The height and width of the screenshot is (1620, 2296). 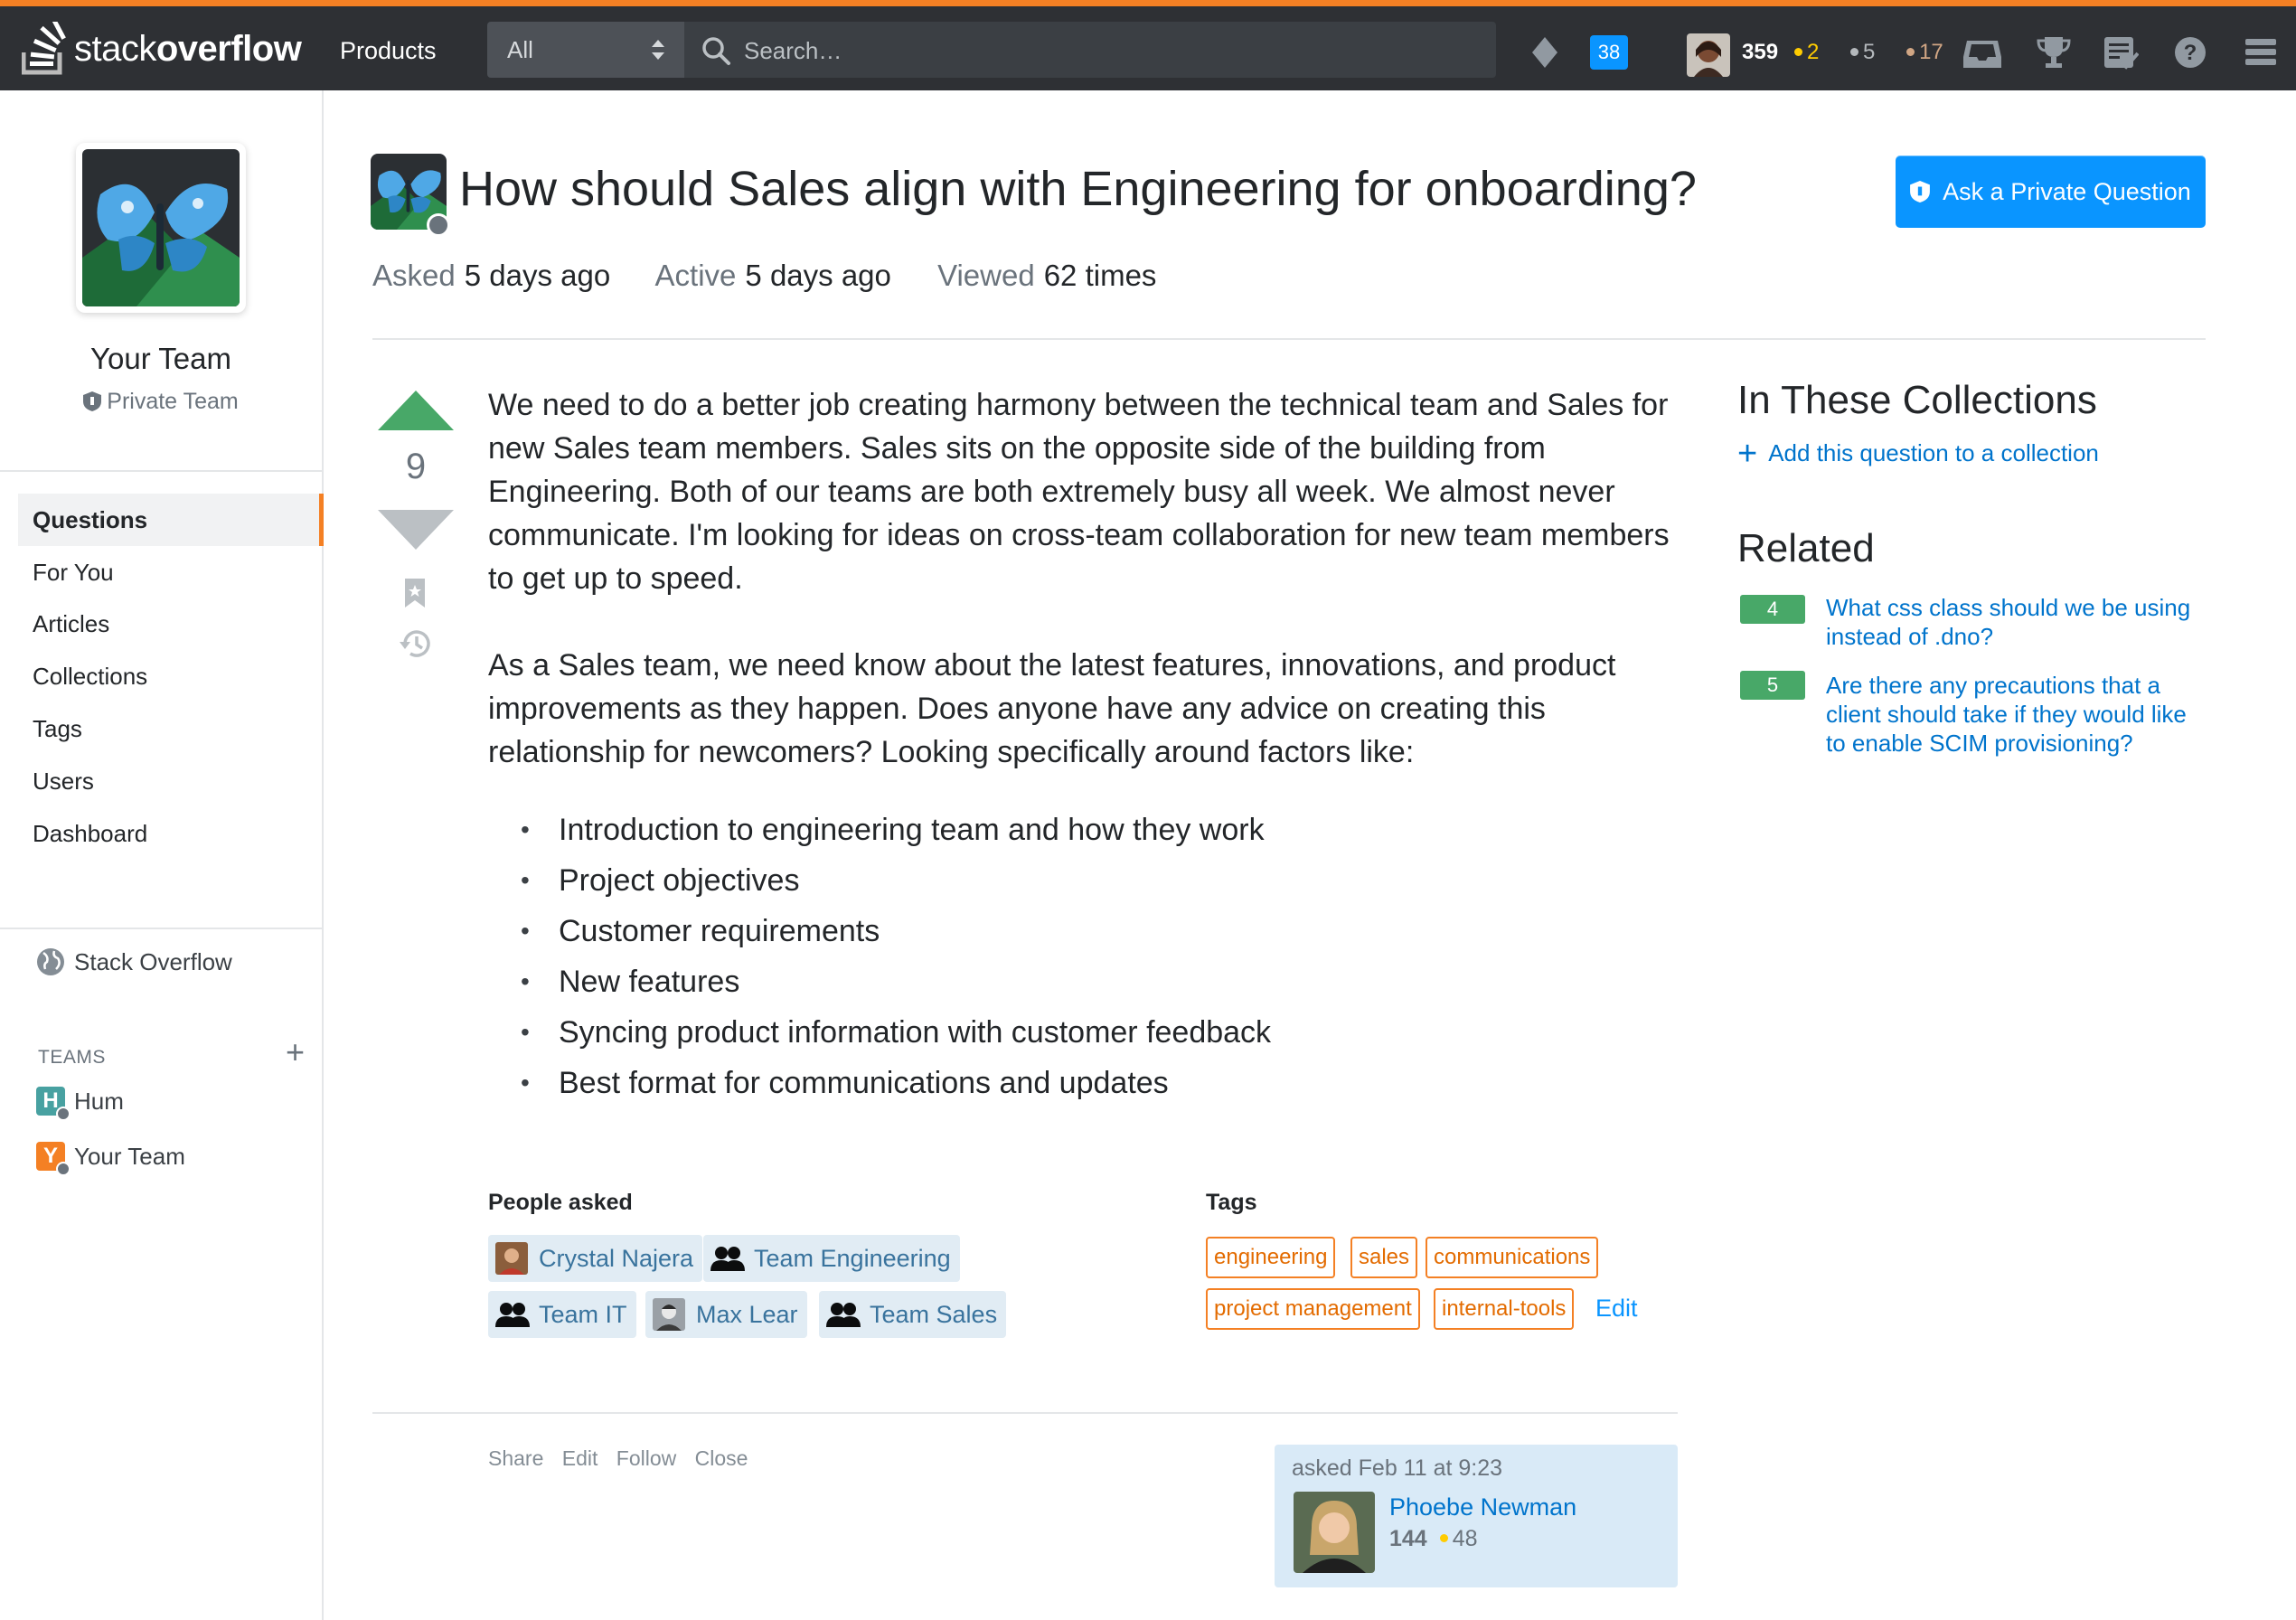 What do you see at coordinates (1920, 191) in the screenshot?
I see `shield-icon` at bounding box center [1920, 191].